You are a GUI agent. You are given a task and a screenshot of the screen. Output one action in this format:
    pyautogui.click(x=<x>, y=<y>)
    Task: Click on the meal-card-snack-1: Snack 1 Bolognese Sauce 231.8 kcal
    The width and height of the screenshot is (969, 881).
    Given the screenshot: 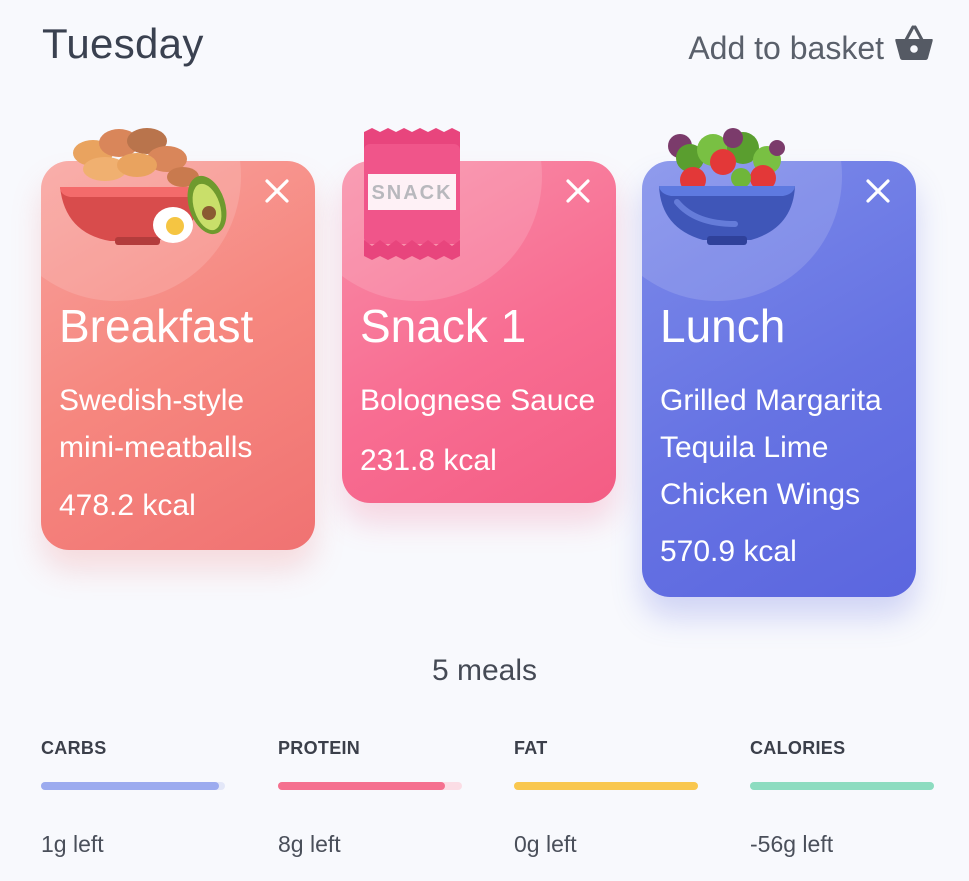 What is the action you would take?
    pyautogui.click(x=479, y=332)
    